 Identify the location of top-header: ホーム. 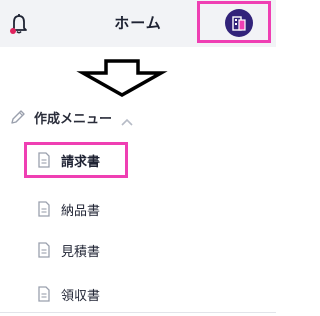
(138, 23).